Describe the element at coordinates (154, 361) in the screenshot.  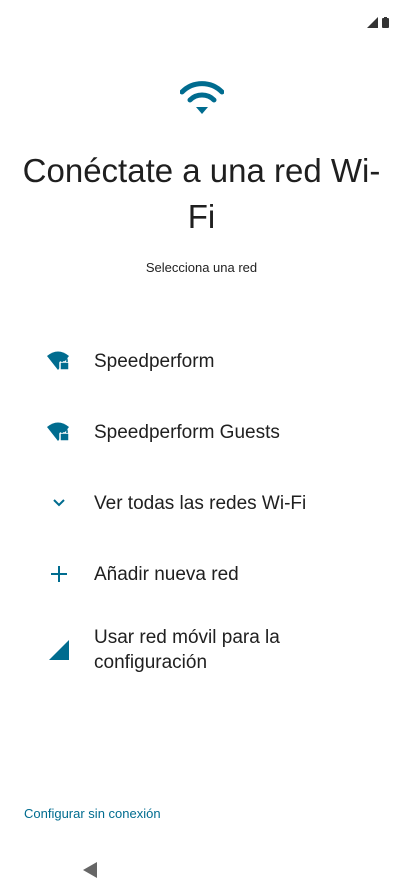
I see `network-name: Speedperform` at that location.